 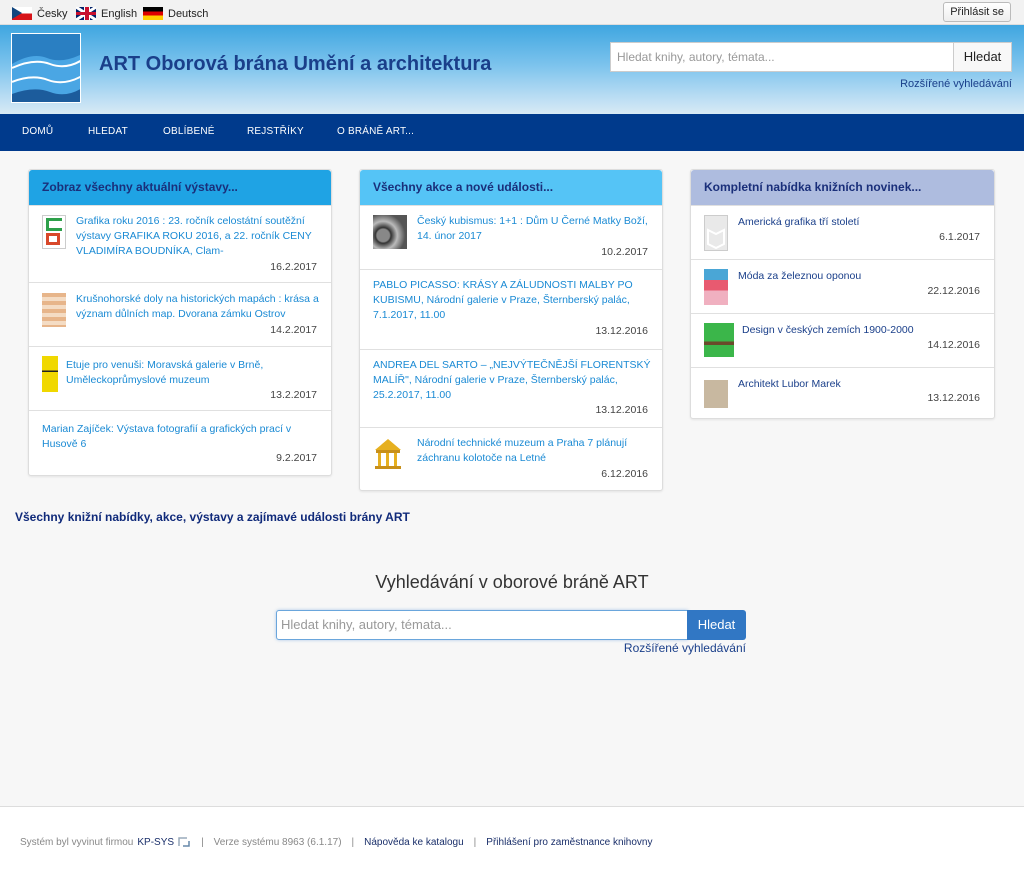 I want to click on item-text: Design v českých zemích 1900-2000, so click(x=862, y=330).